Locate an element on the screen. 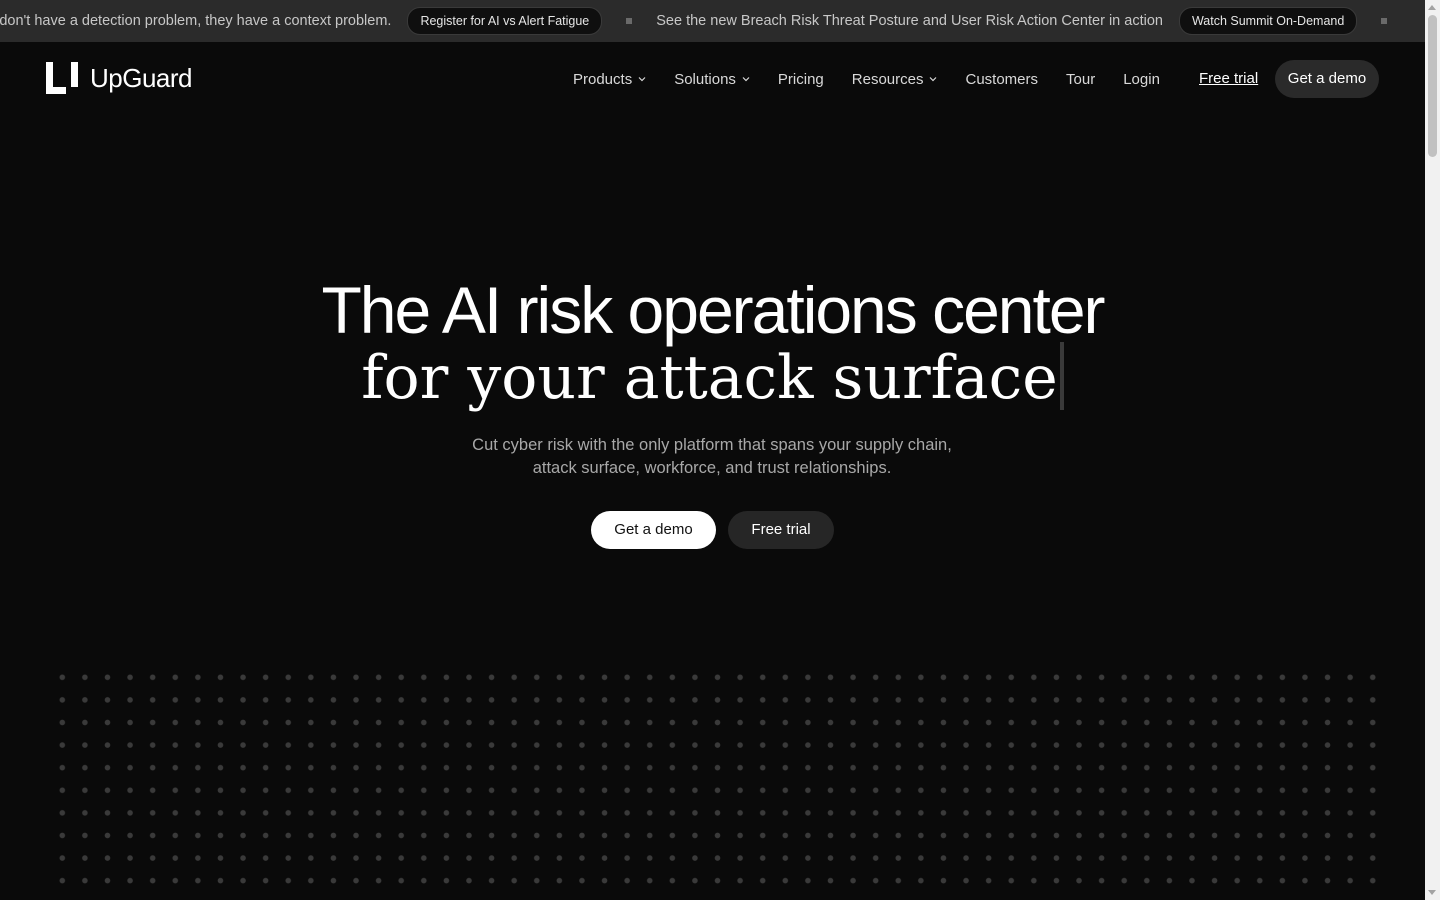 The width and height of the screenshot is (1440, 900). nav-customers: Customers is located at coordinates (1001, 79).